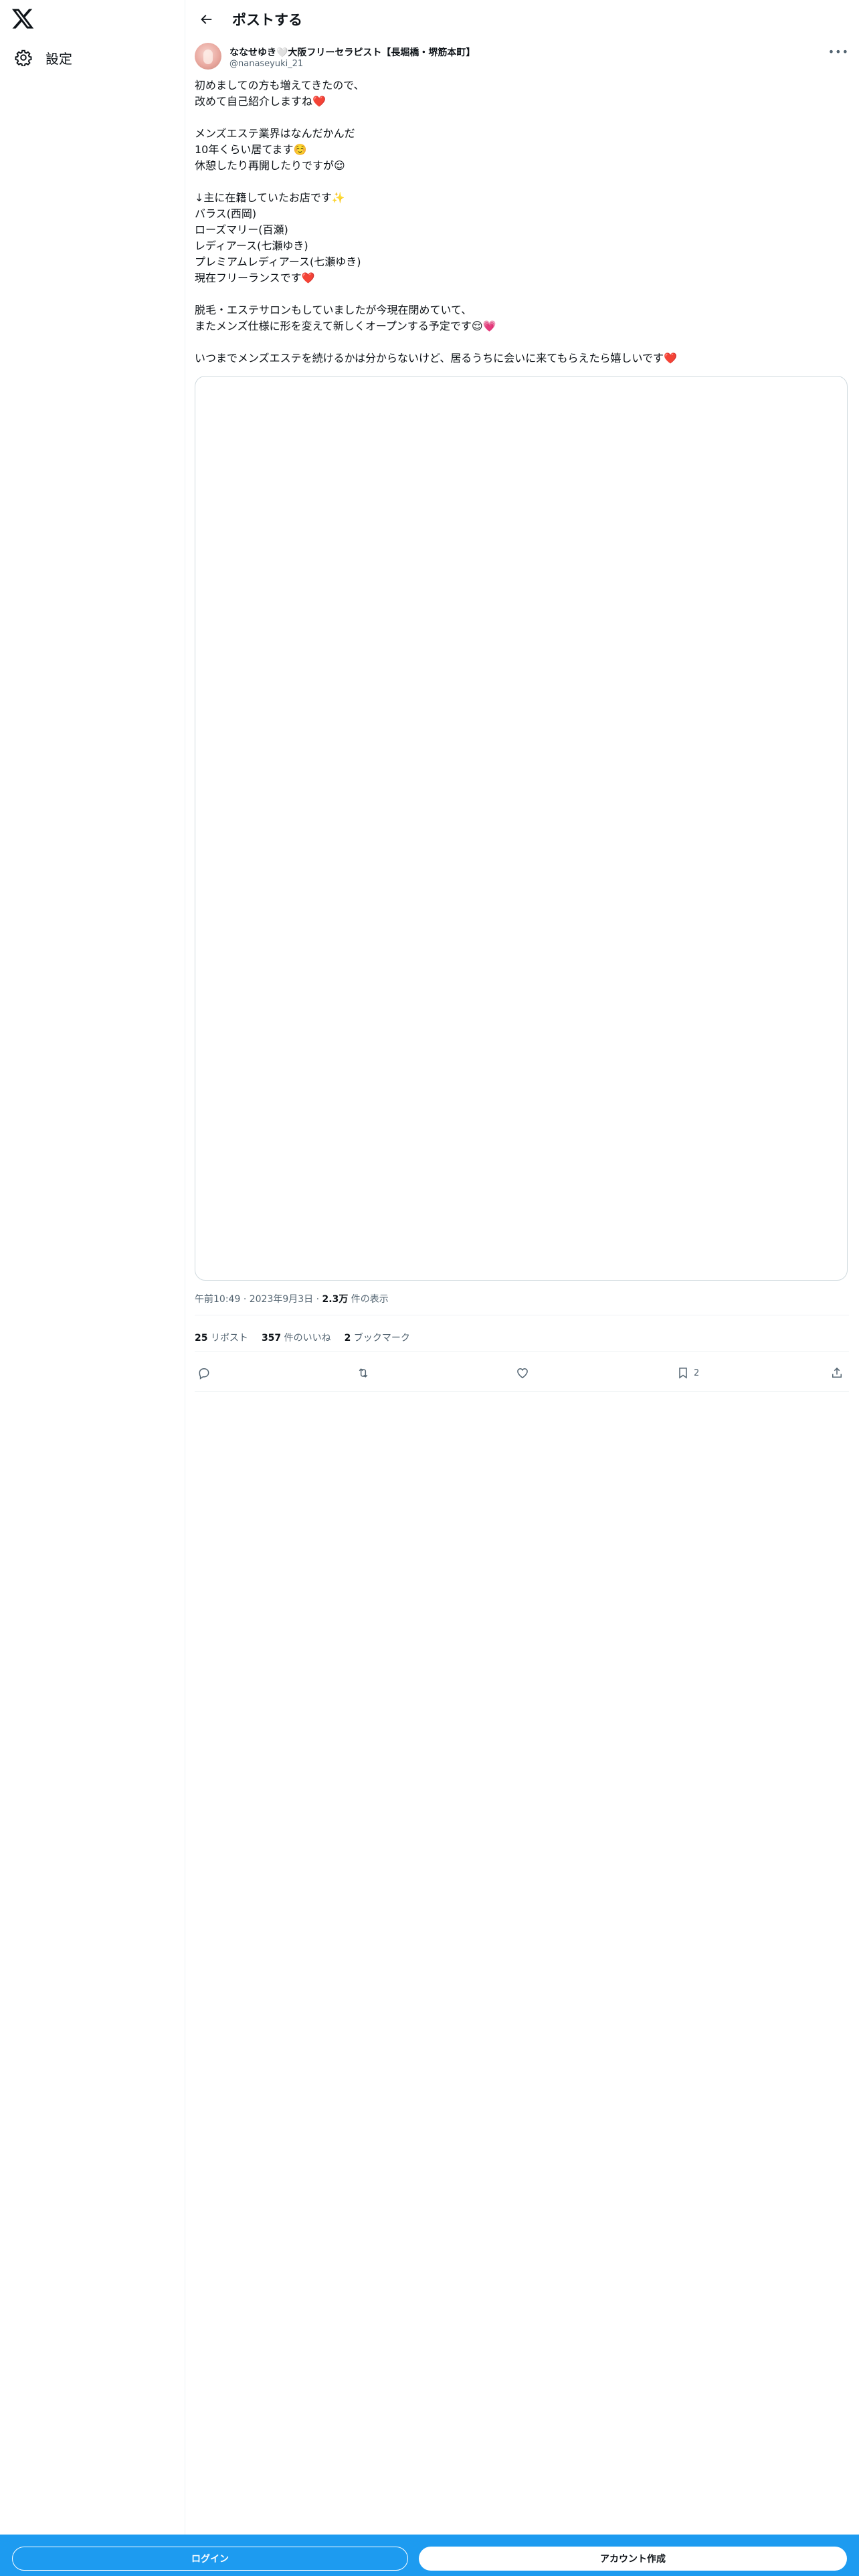 Image resolution: width=859 pixels, height=2576 pixels. Describe the element at coordinates (281, 1299) in the screenshot. I see `post-date: 2023年9月3日` at that location.